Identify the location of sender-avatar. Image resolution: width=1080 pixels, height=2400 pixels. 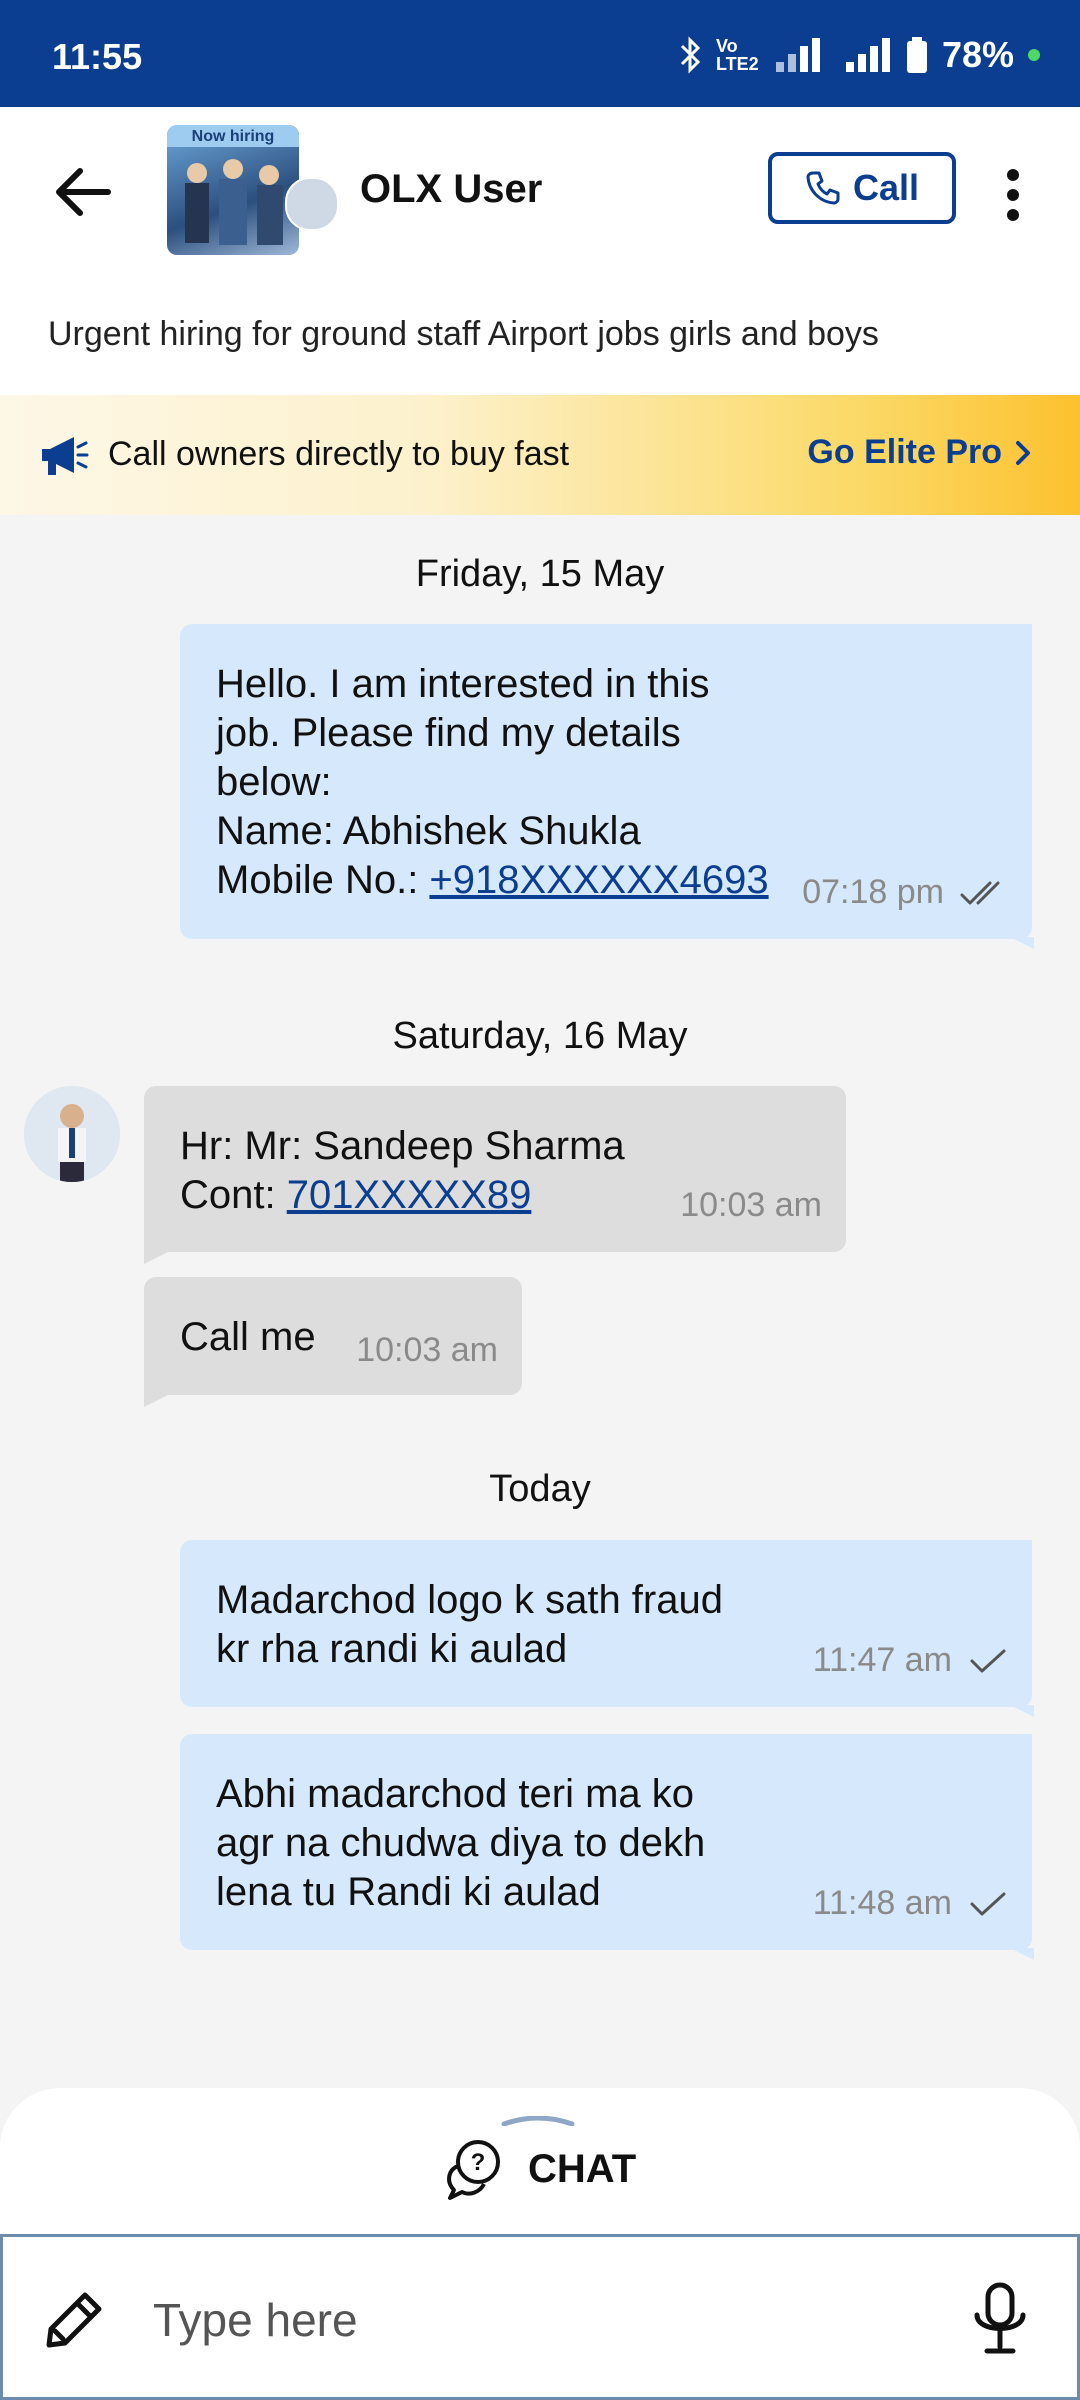
(72, 1134).